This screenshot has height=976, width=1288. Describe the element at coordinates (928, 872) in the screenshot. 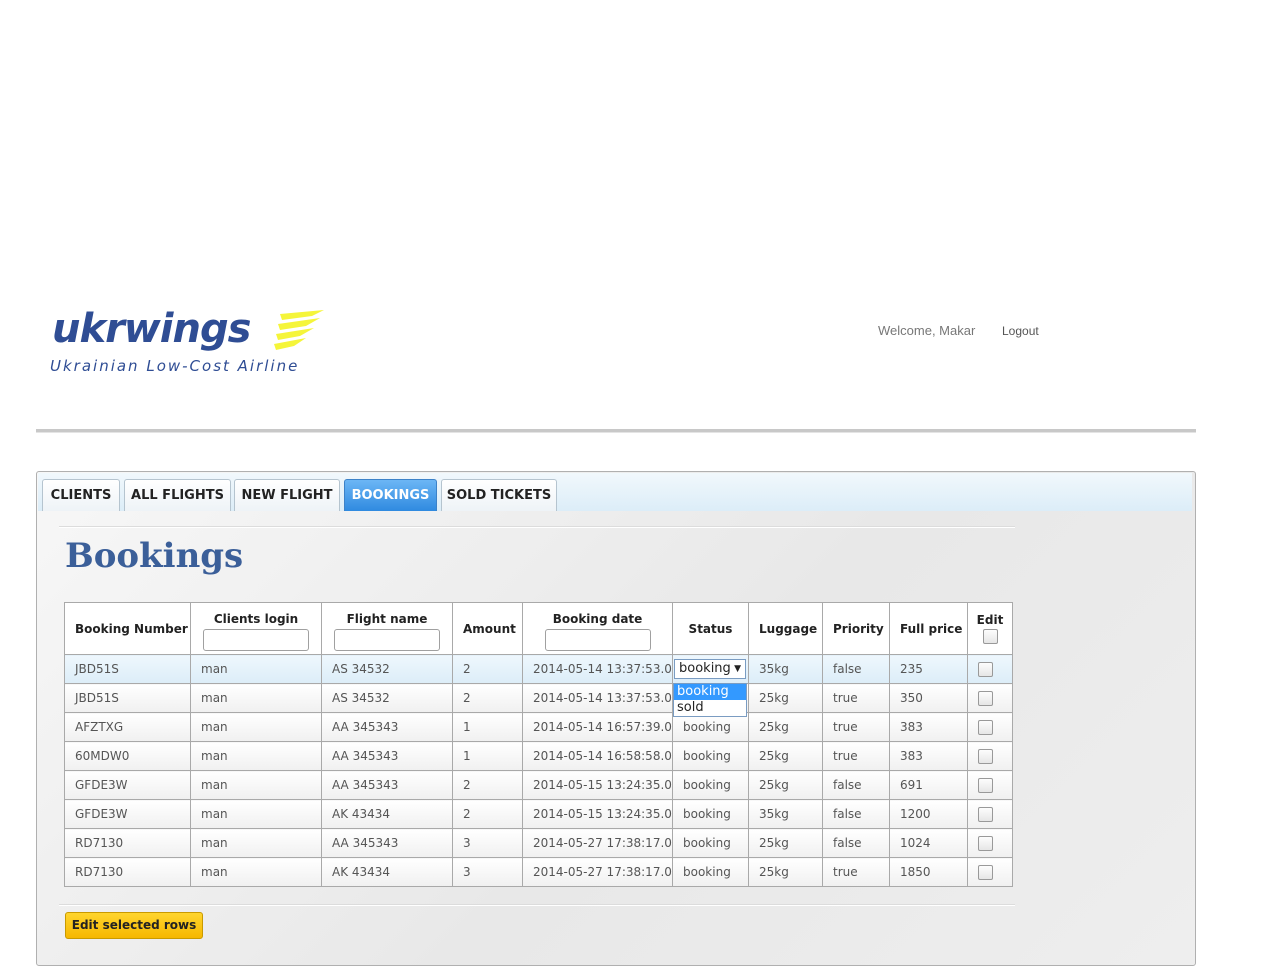

I see `cell-full-price: 1850` at that location.